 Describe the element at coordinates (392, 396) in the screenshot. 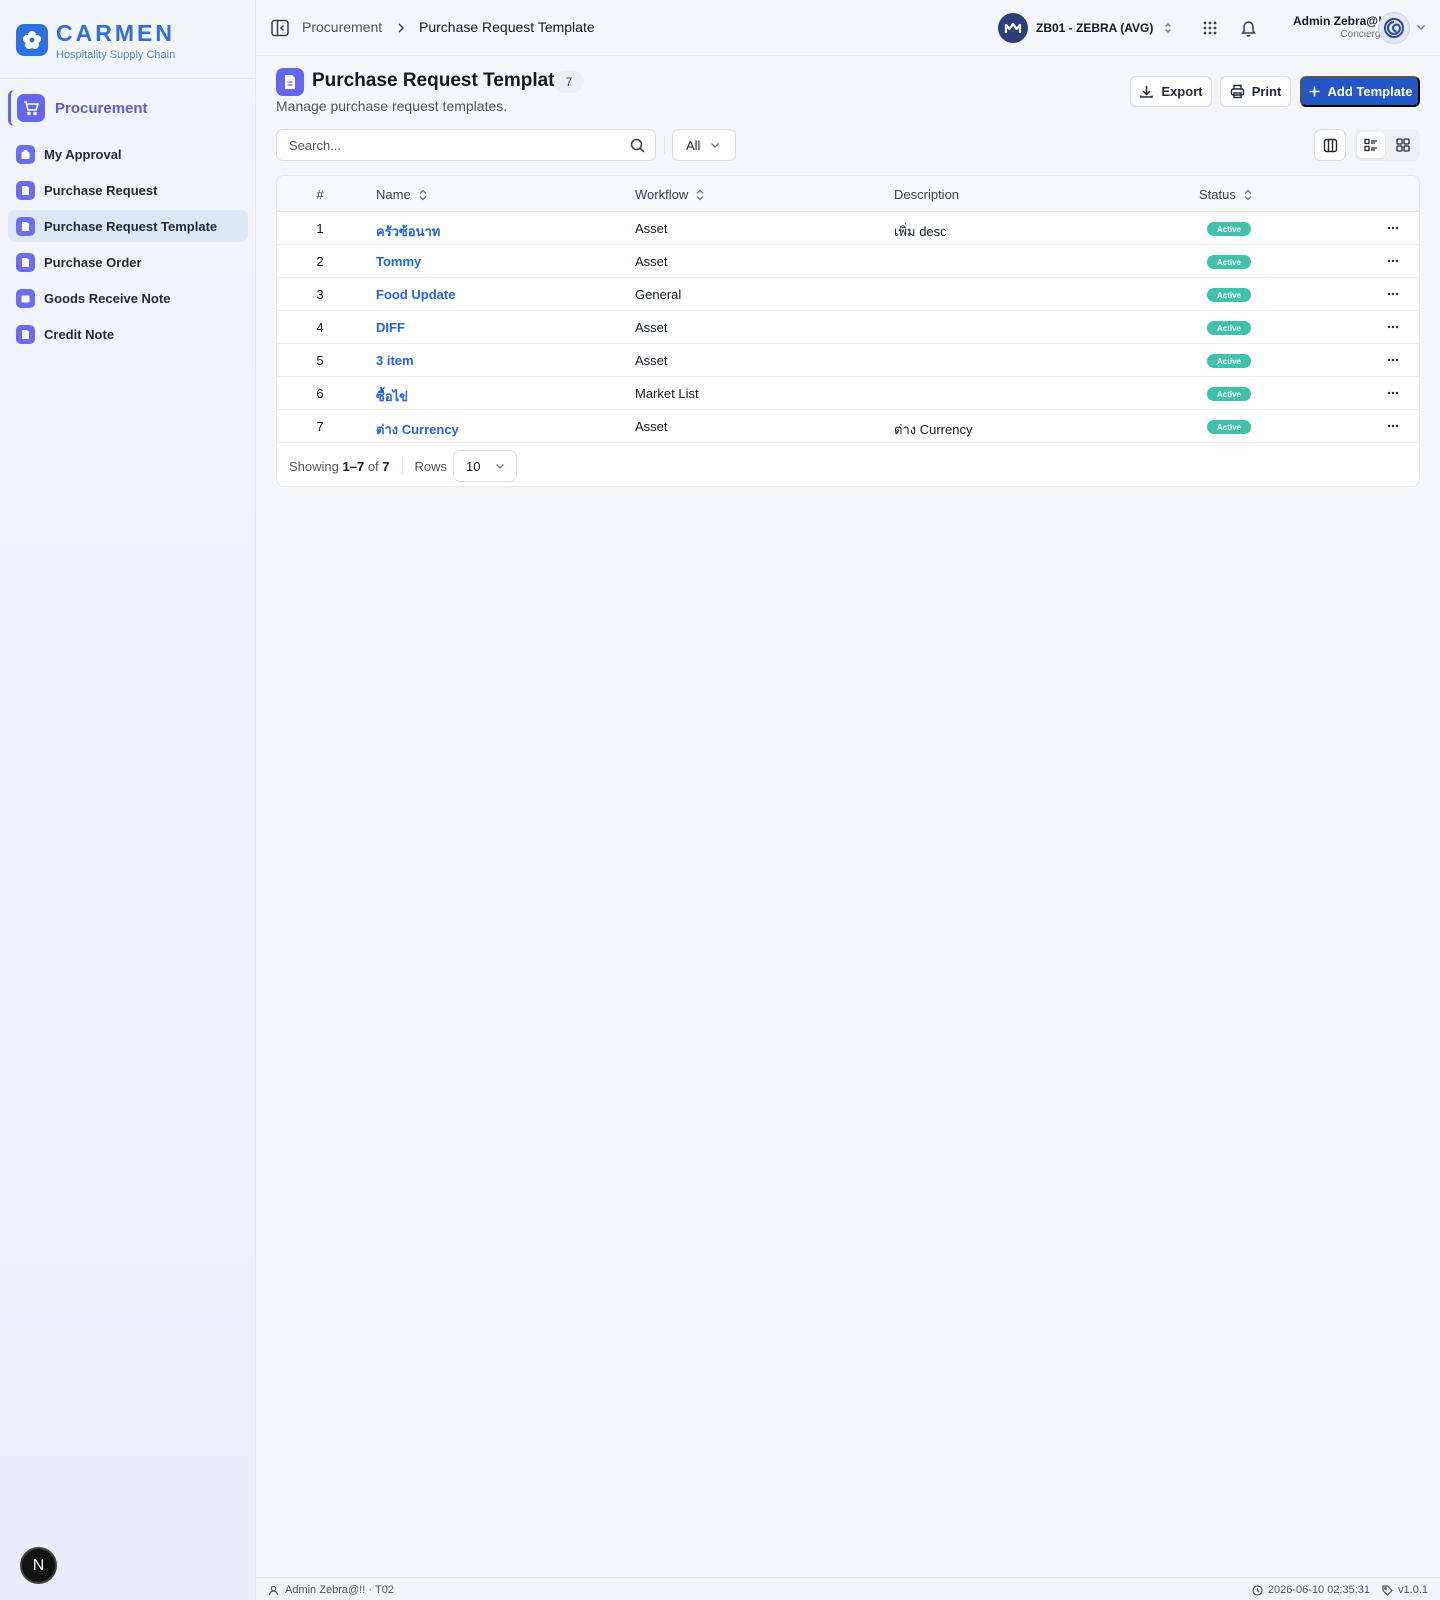

I see `template-name-link: ซื้อไข่` at that location.